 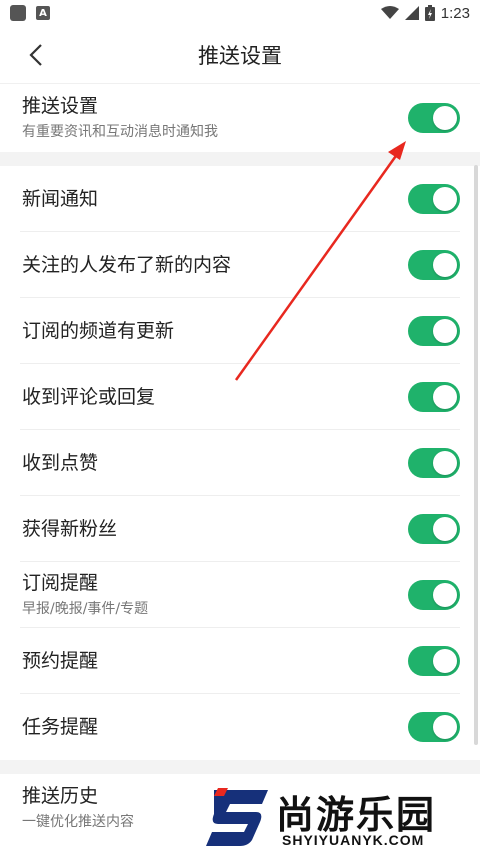 I want to click on setting-row-followers: 获得新粉丝, so click(x=240, y=529).